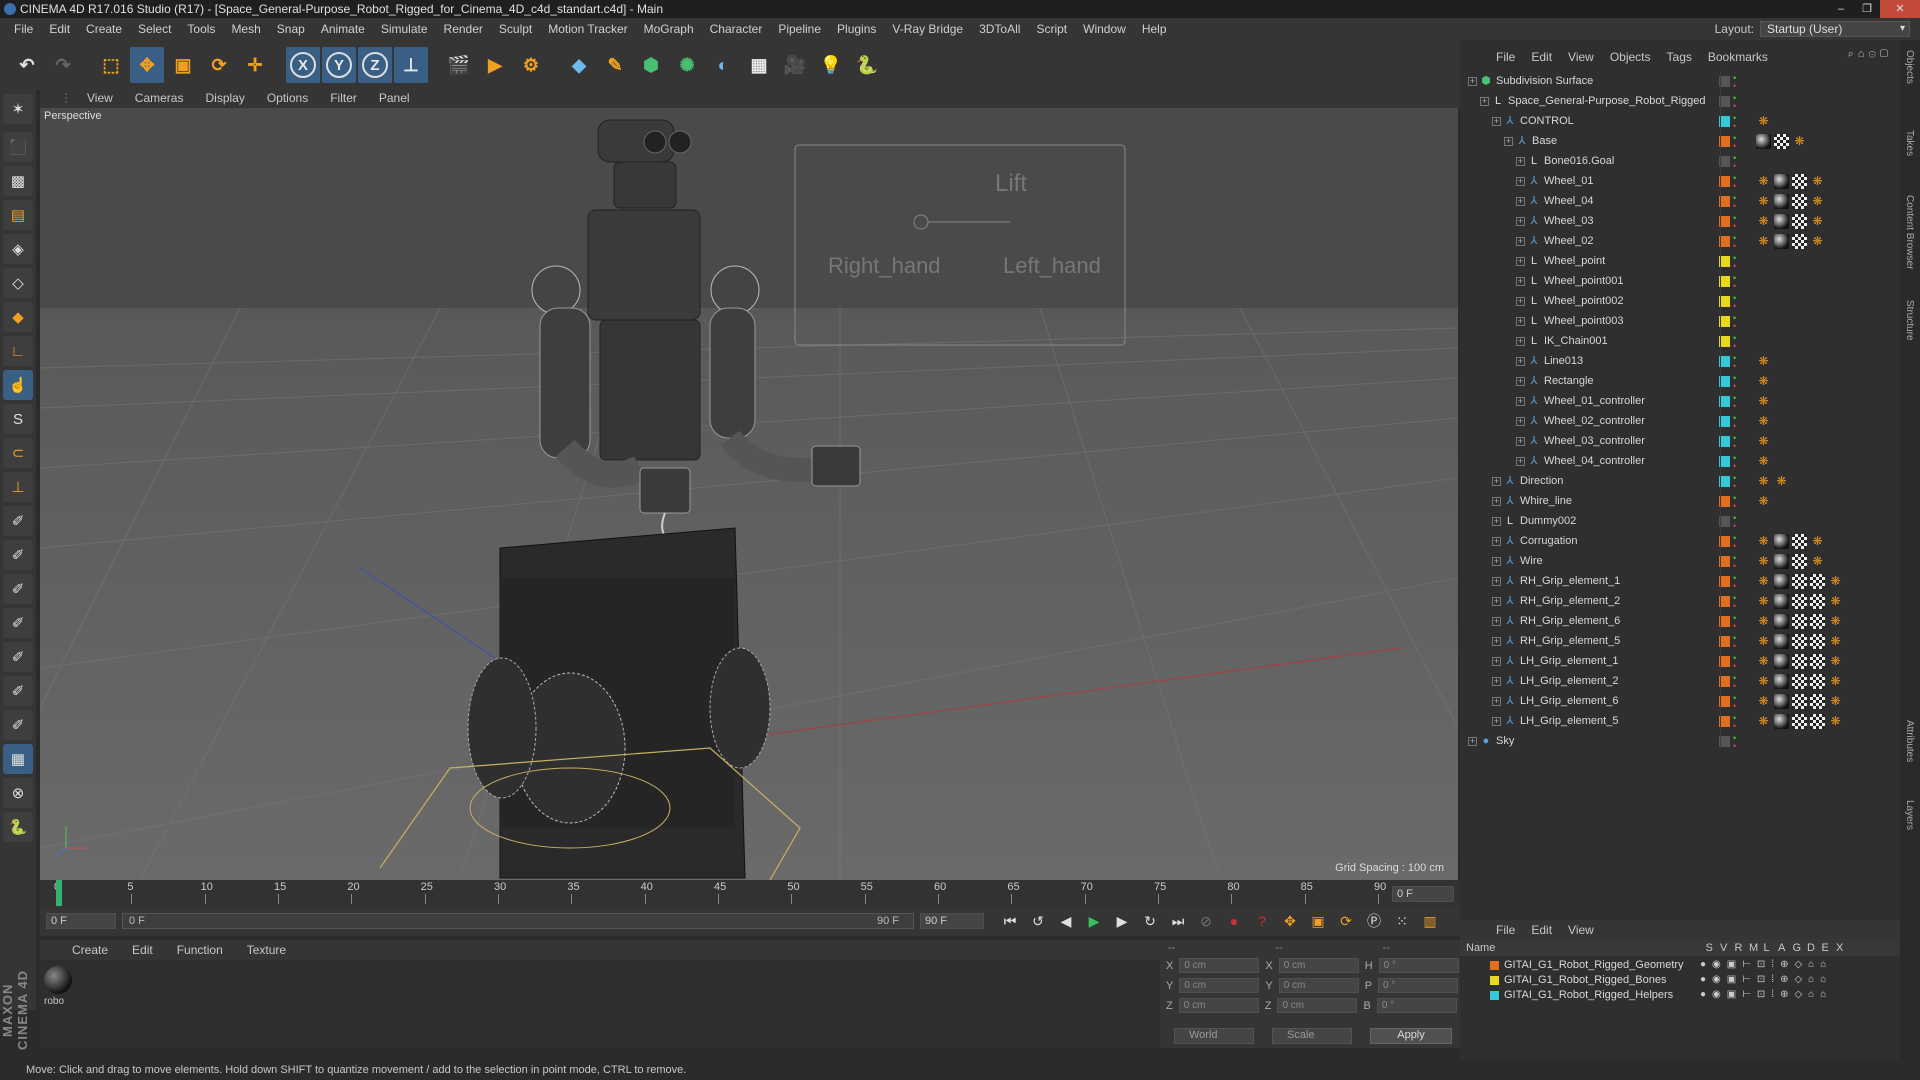 The image size is (1920, 1080). I want to click on menu-window: Window, so click(1104, 29).